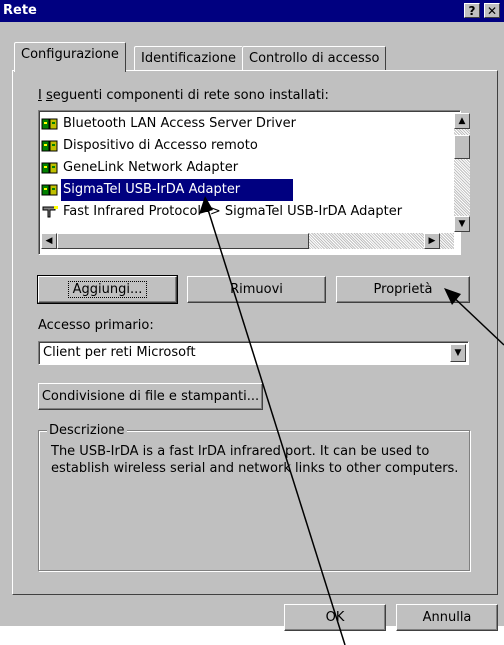 Image resolution: width=504 pixels, height=645 pixels. What do you see at coordinates (206, 205) in the screenshot?
I see `arrow-head-icon` at bounding box center [206, 205].